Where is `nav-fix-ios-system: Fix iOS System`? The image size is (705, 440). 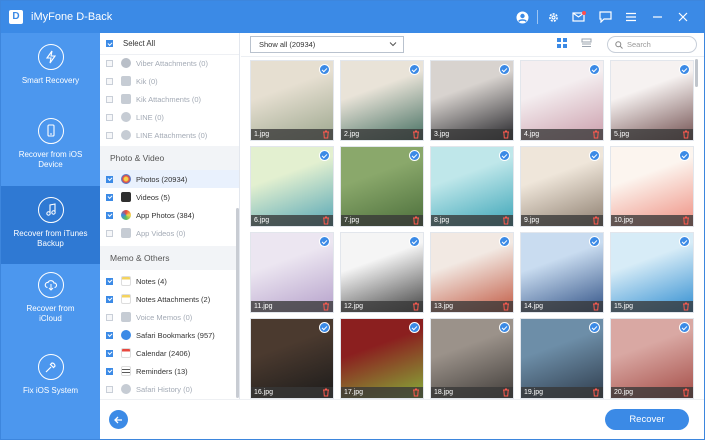
nav-fix-ios-system: Fix iOS System is located at coordinates (50, 379).